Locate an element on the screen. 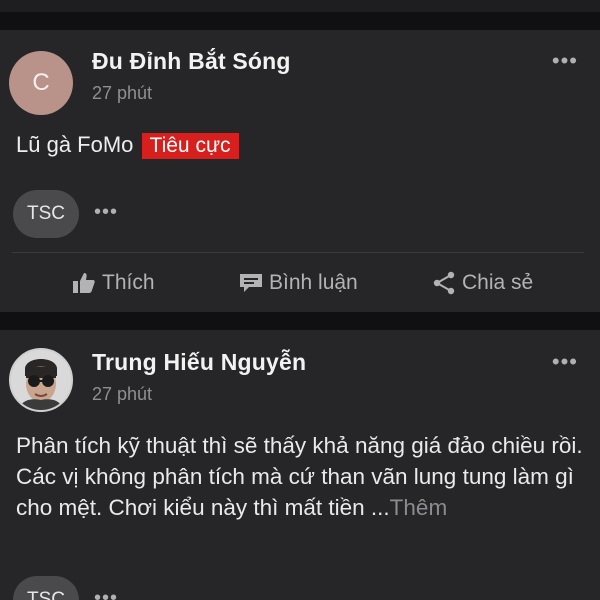  comment-label: Bình luận is located at coordinates (313, 282).